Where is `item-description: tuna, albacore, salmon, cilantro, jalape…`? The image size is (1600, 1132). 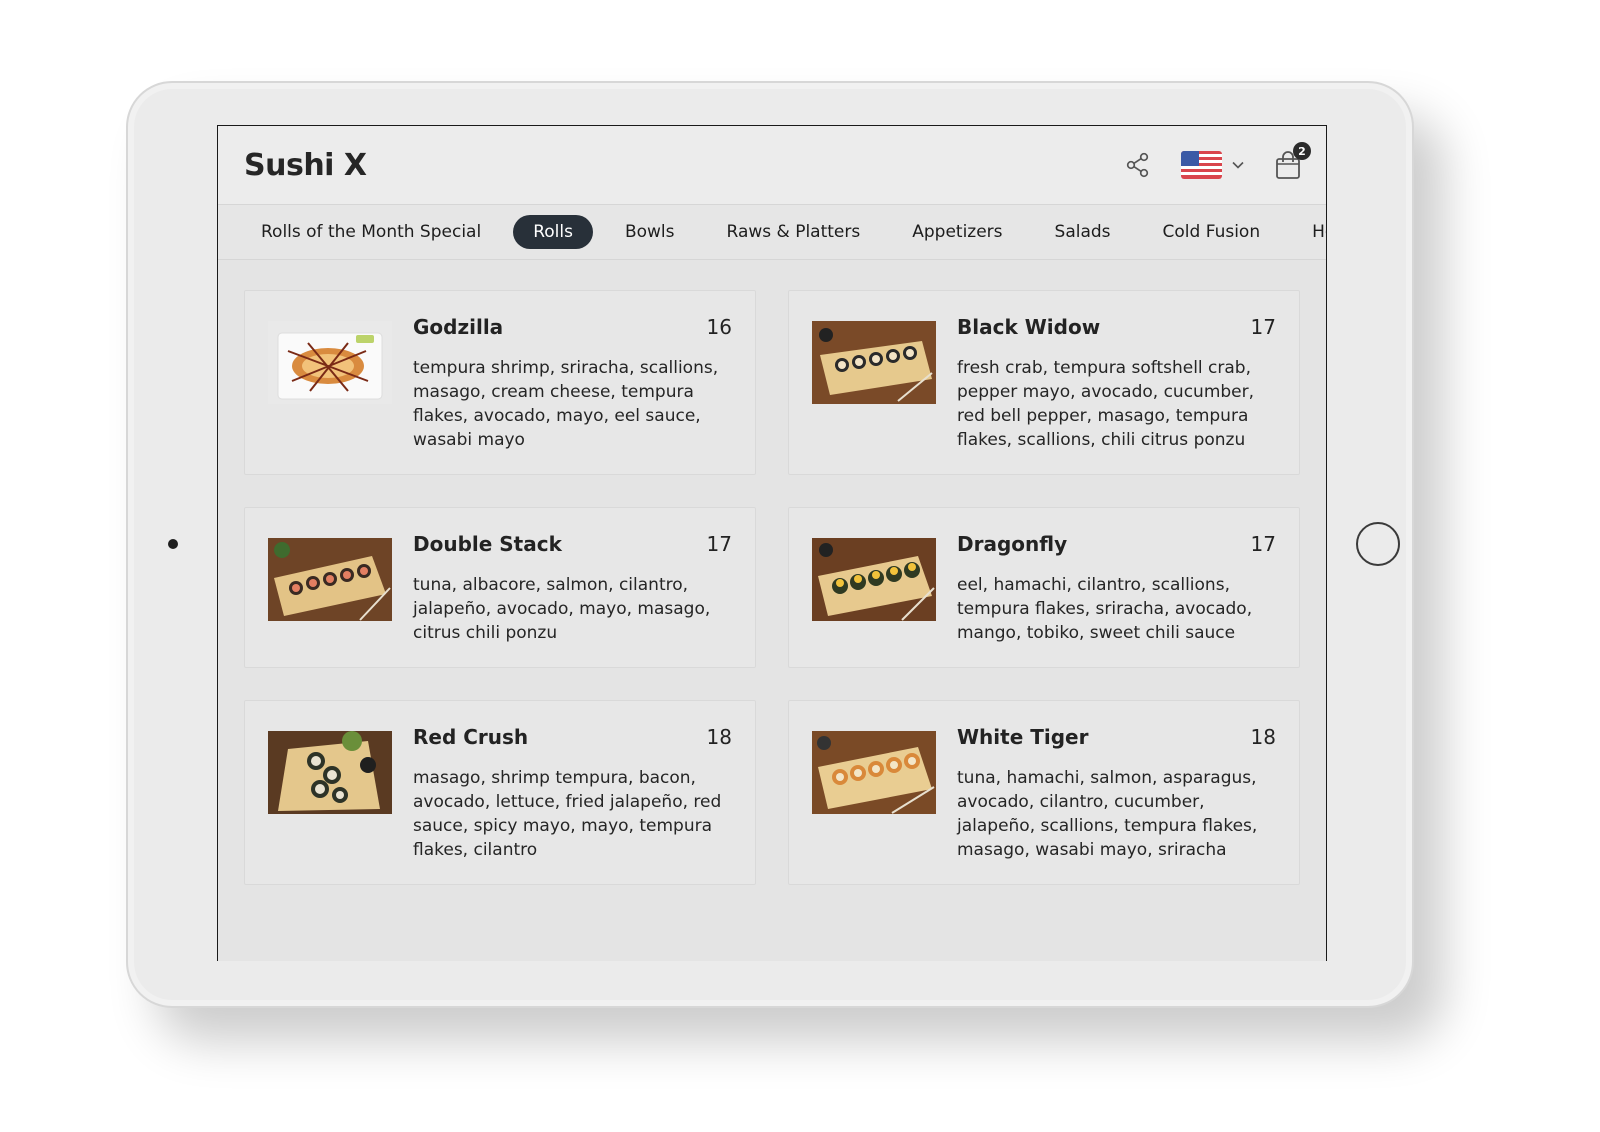
item-description: tuna, albacore, salmon, cilantro, jalape… is located at coordinates (562, 609).